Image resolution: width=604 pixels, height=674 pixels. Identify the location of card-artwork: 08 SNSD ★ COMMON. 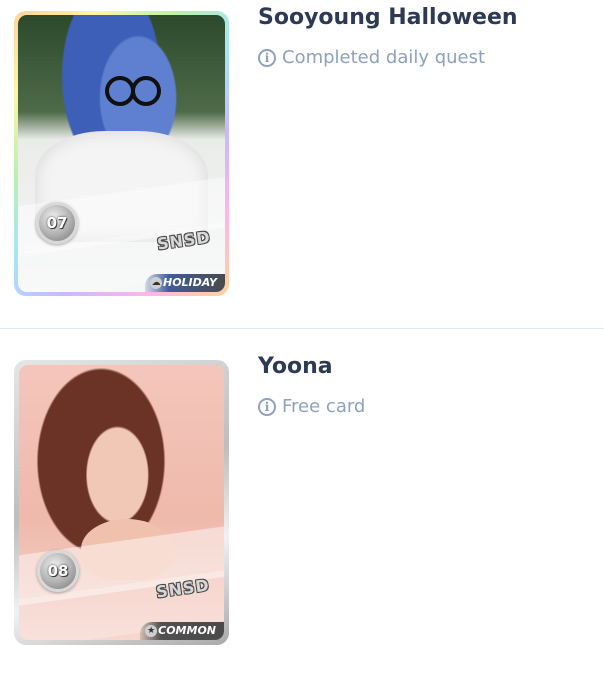
(121, 502).